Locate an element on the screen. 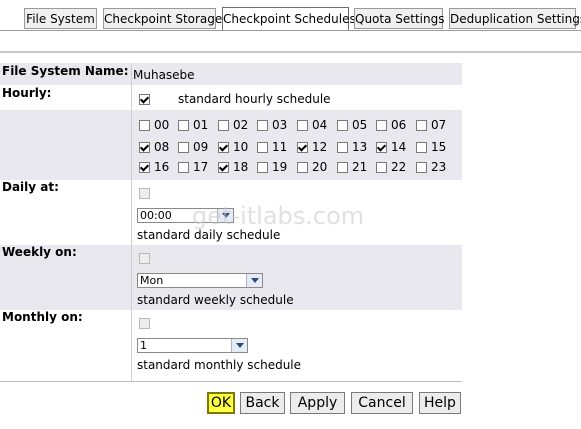 This screenshot has width=581, height=429. hour-label: 22 is located at coordinates (399, 167).